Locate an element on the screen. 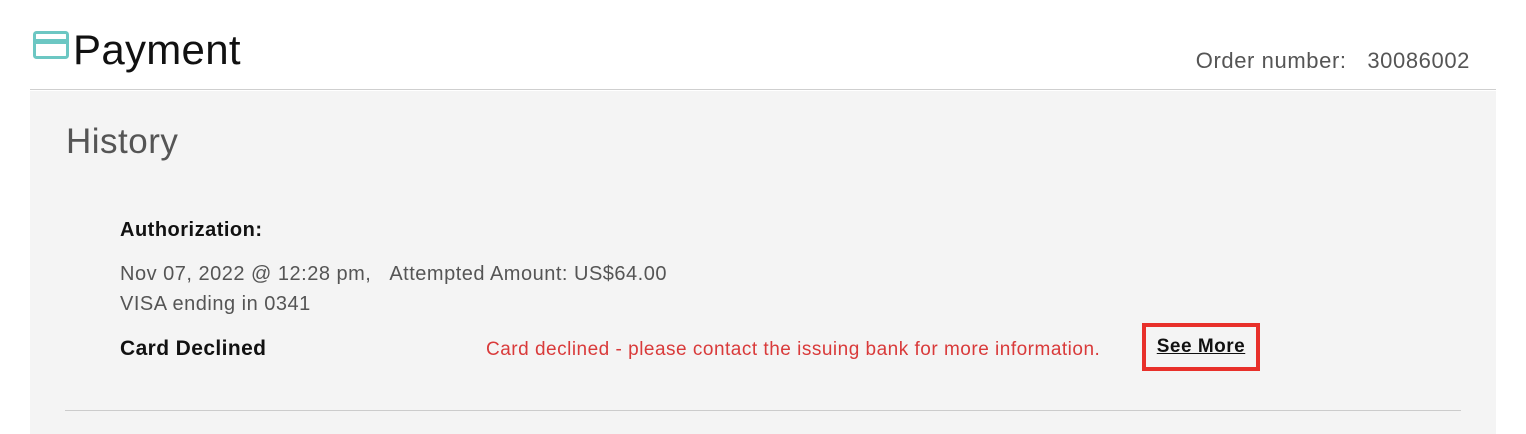  history-title: History is located at coordinates (122, 141).